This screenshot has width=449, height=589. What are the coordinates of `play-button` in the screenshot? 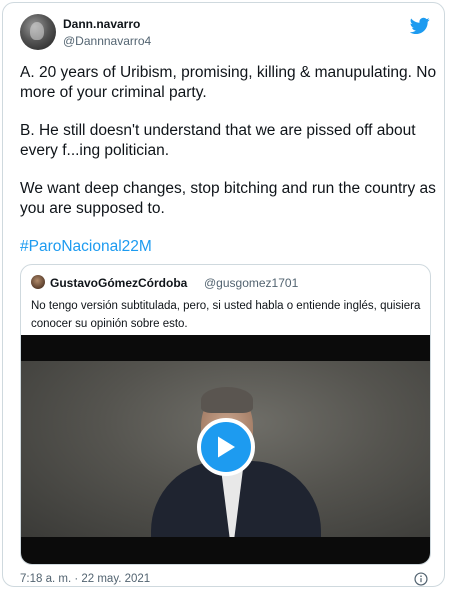 It's located at (226, 447).